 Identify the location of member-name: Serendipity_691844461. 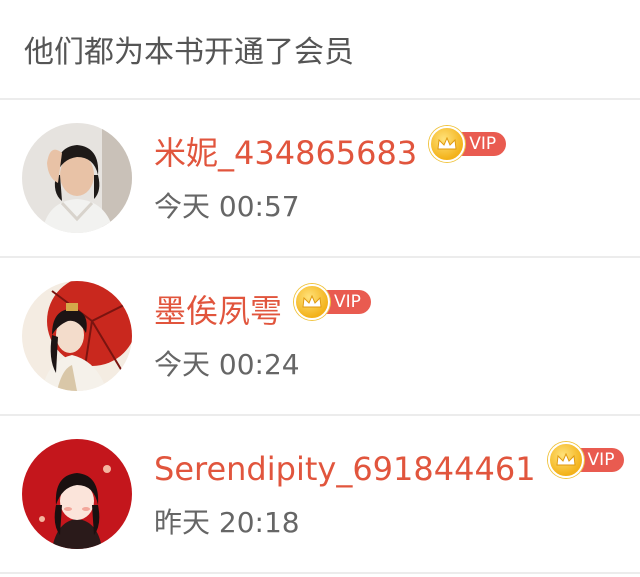
(345, 469).